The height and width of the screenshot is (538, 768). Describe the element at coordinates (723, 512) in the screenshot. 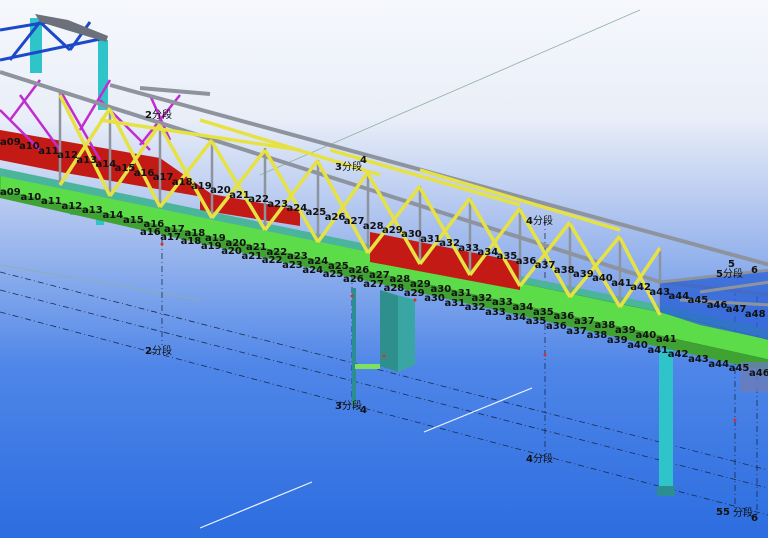

I see `segment-label: 55` at that location.